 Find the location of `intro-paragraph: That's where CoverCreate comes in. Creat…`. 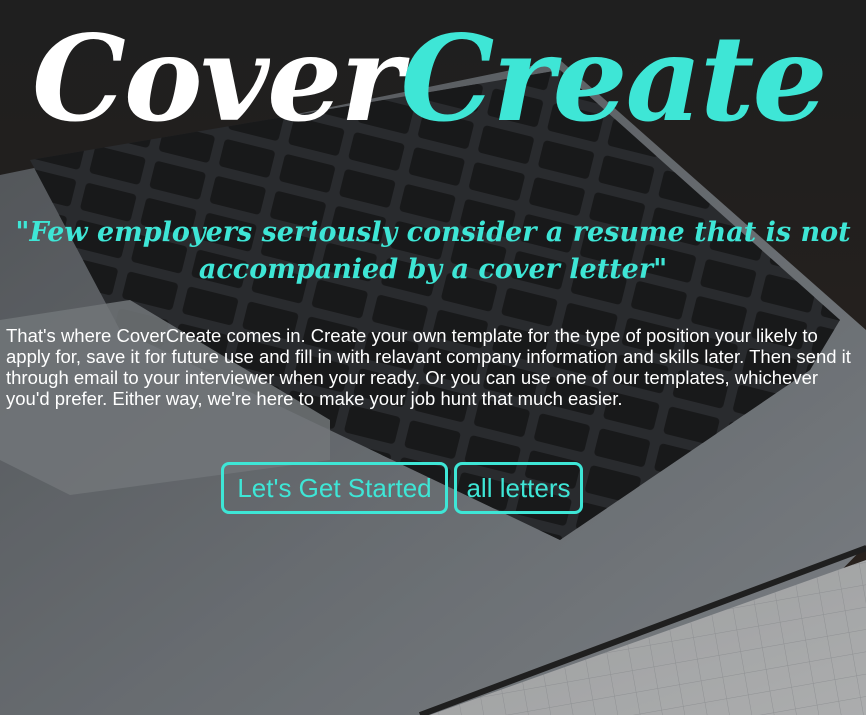

intro-paragraph: That's where CoverCreate comes in. Creat… is located at coordinates (428, 367).